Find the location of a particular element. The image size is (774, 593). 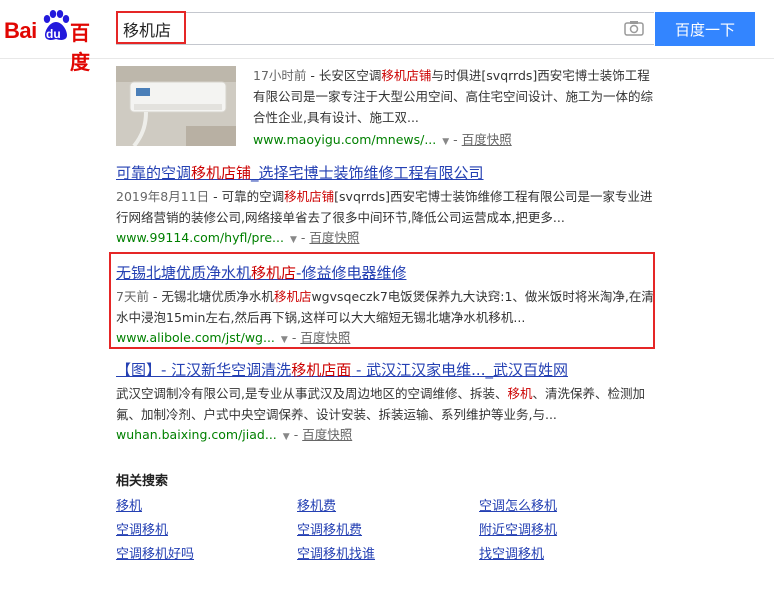

abstract-highlight: 移机店 is located at coordinates (292, 296).